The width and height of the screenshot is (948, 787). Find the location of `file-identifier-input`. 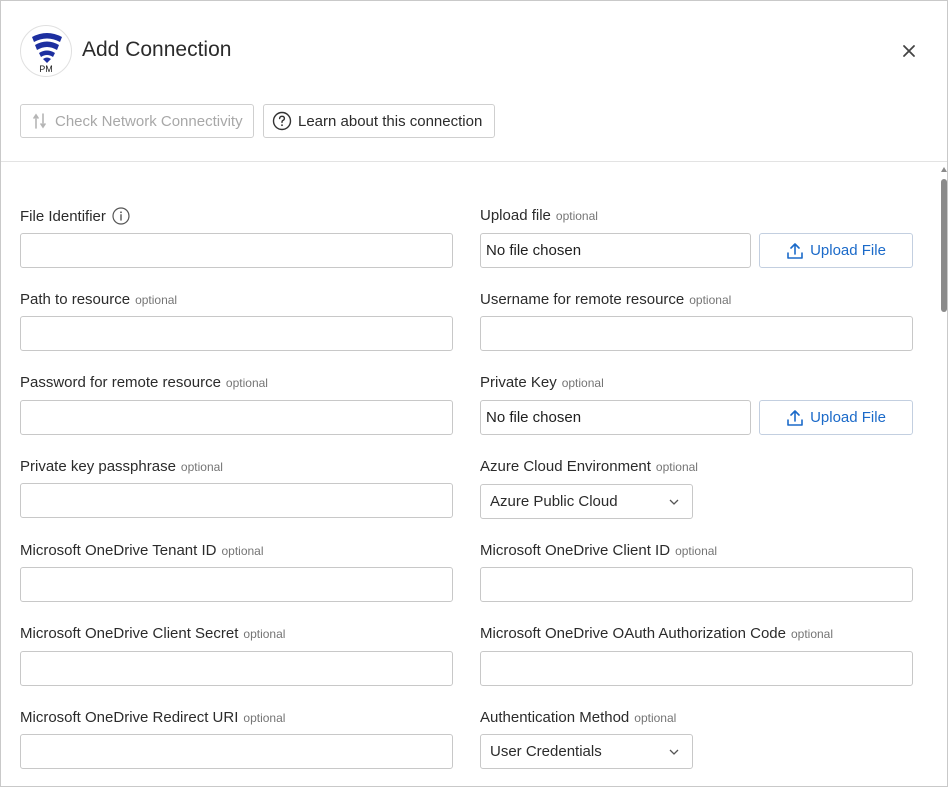

file-identifier-input is located at coordinates (236, 250).